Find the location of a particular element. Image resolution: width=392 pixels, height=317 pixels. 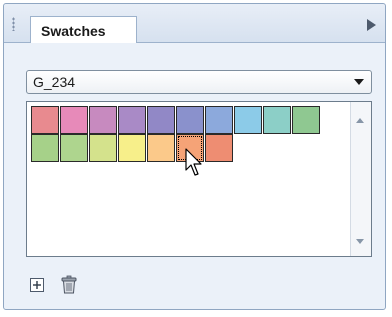

swatch-library-select: G_234 is located at coordinates (199, 82).